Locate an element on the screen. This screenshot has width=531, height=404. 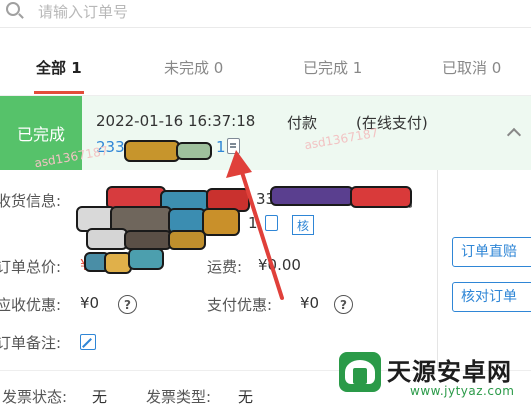
order-number-suffix: 1 is located at coordinates (221, 147).